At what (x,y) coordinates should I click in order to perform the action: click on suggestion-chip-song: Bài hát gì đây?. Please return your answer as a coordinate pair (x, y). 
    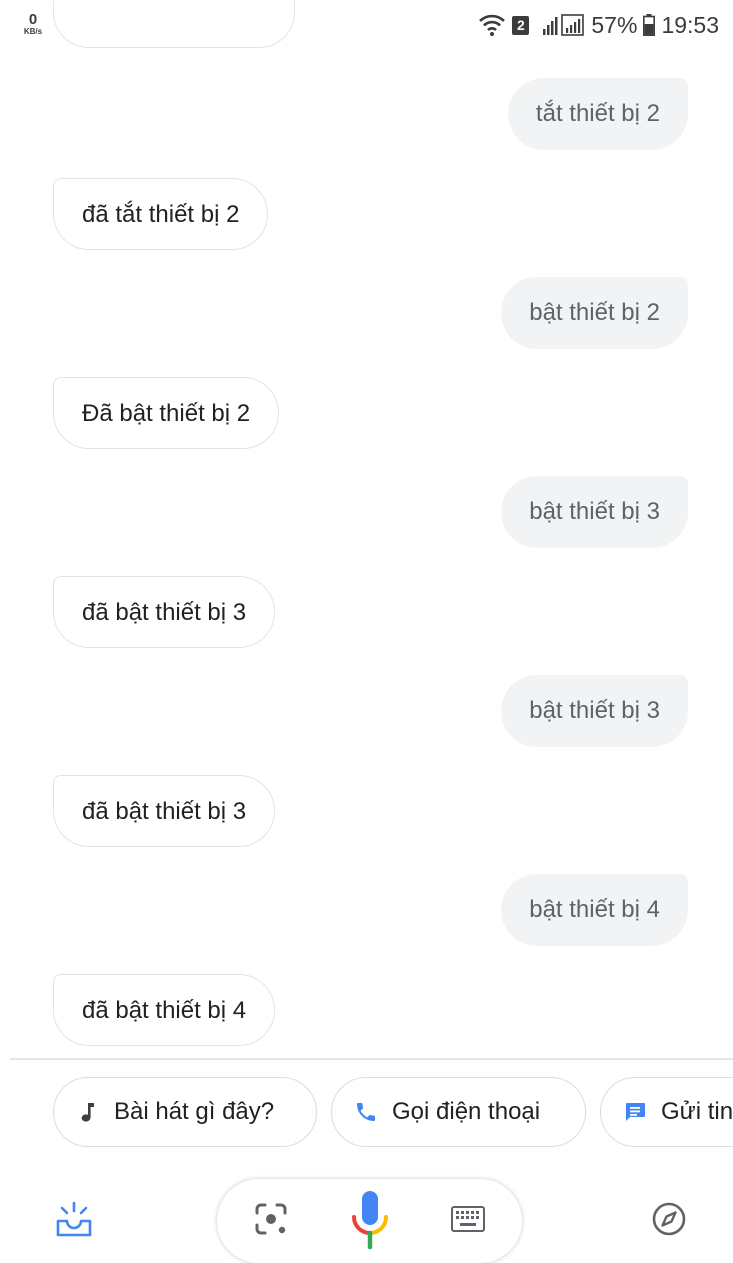
    Looking at the image, I should click on (185, 1112).